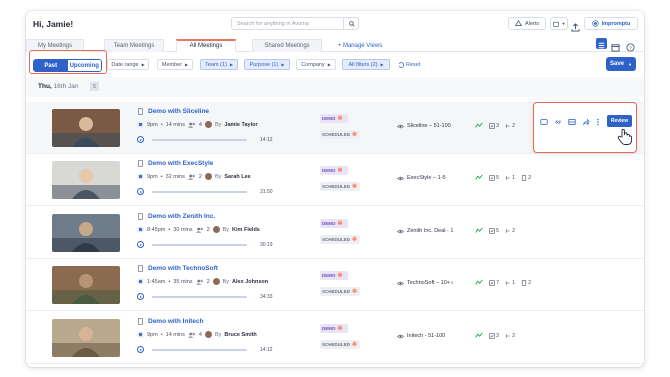  What do you see at coordinates (51, 65) in the screenshot?
I see `past-button: Past` at bounding box center [51, 65].